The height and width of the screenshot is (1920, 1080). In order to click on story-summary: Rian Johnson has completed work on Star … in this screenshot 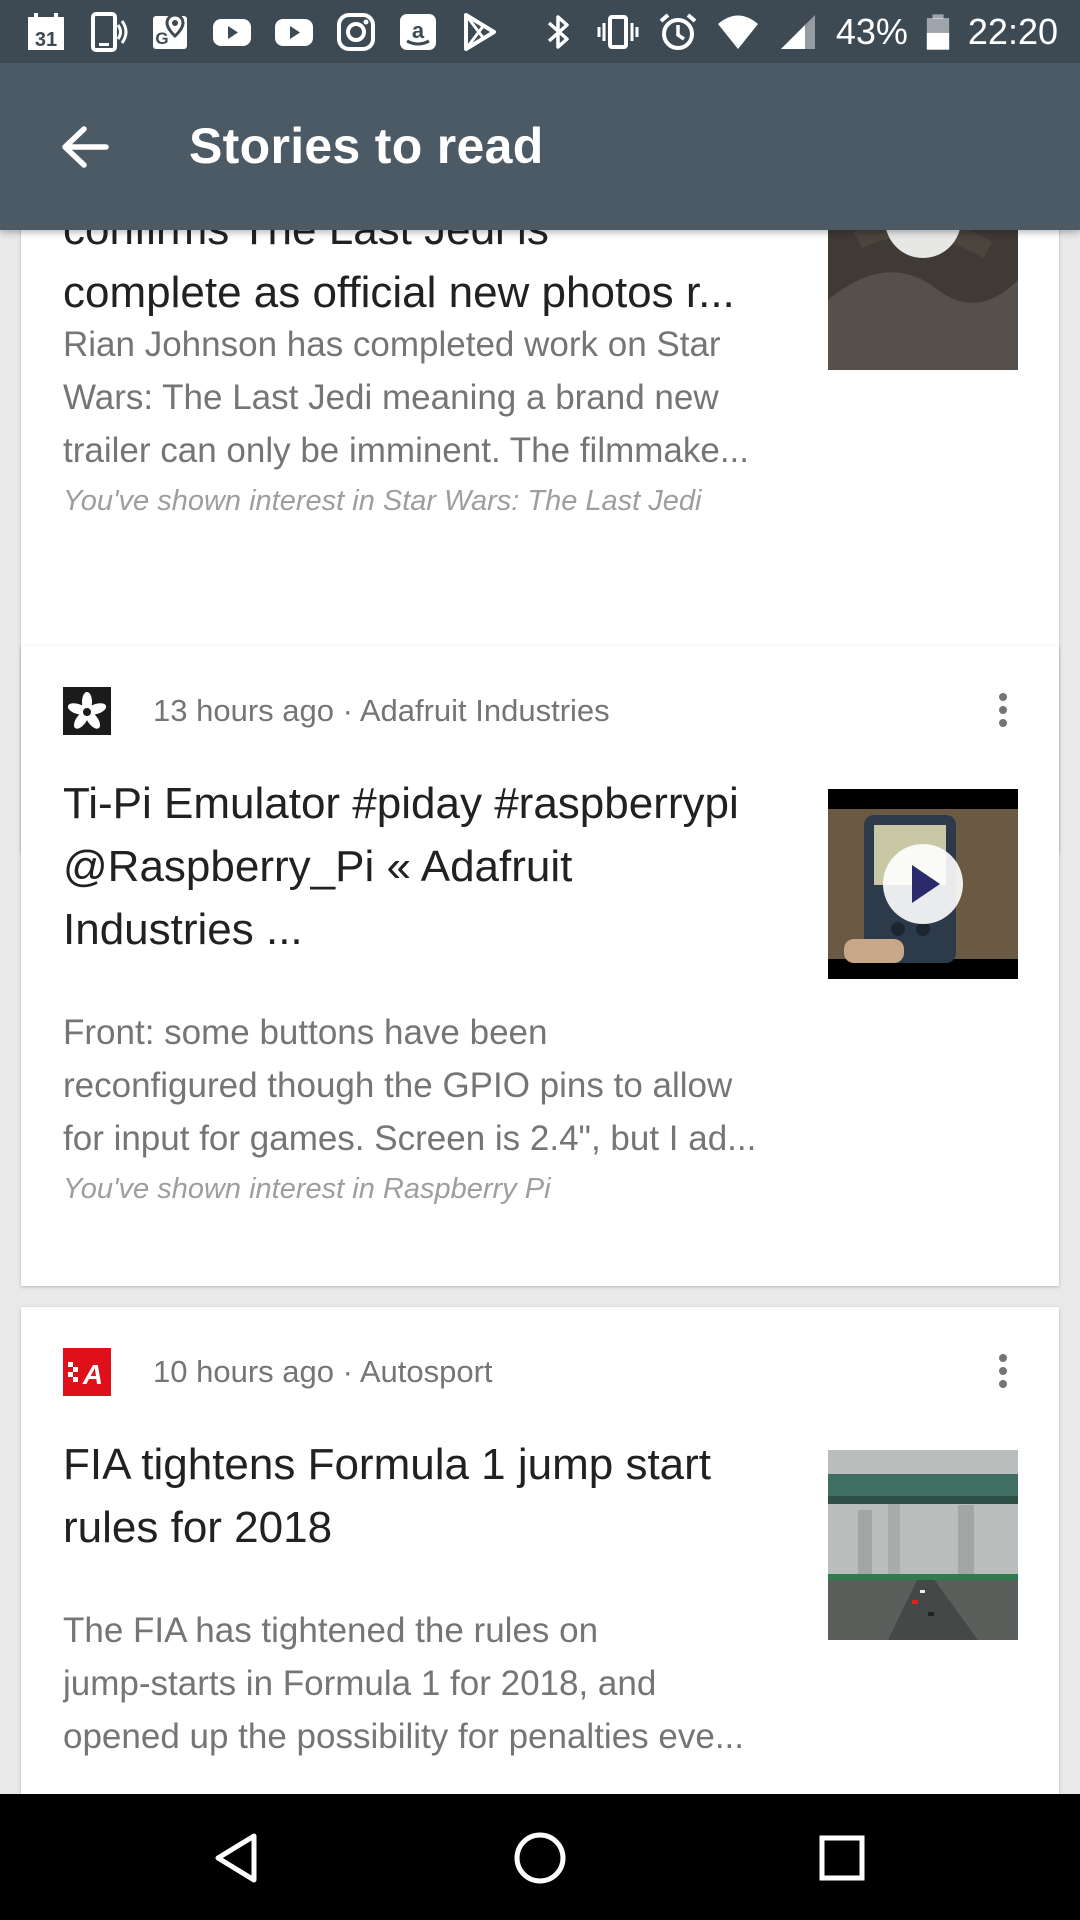, I will do `click(406, 397)`.